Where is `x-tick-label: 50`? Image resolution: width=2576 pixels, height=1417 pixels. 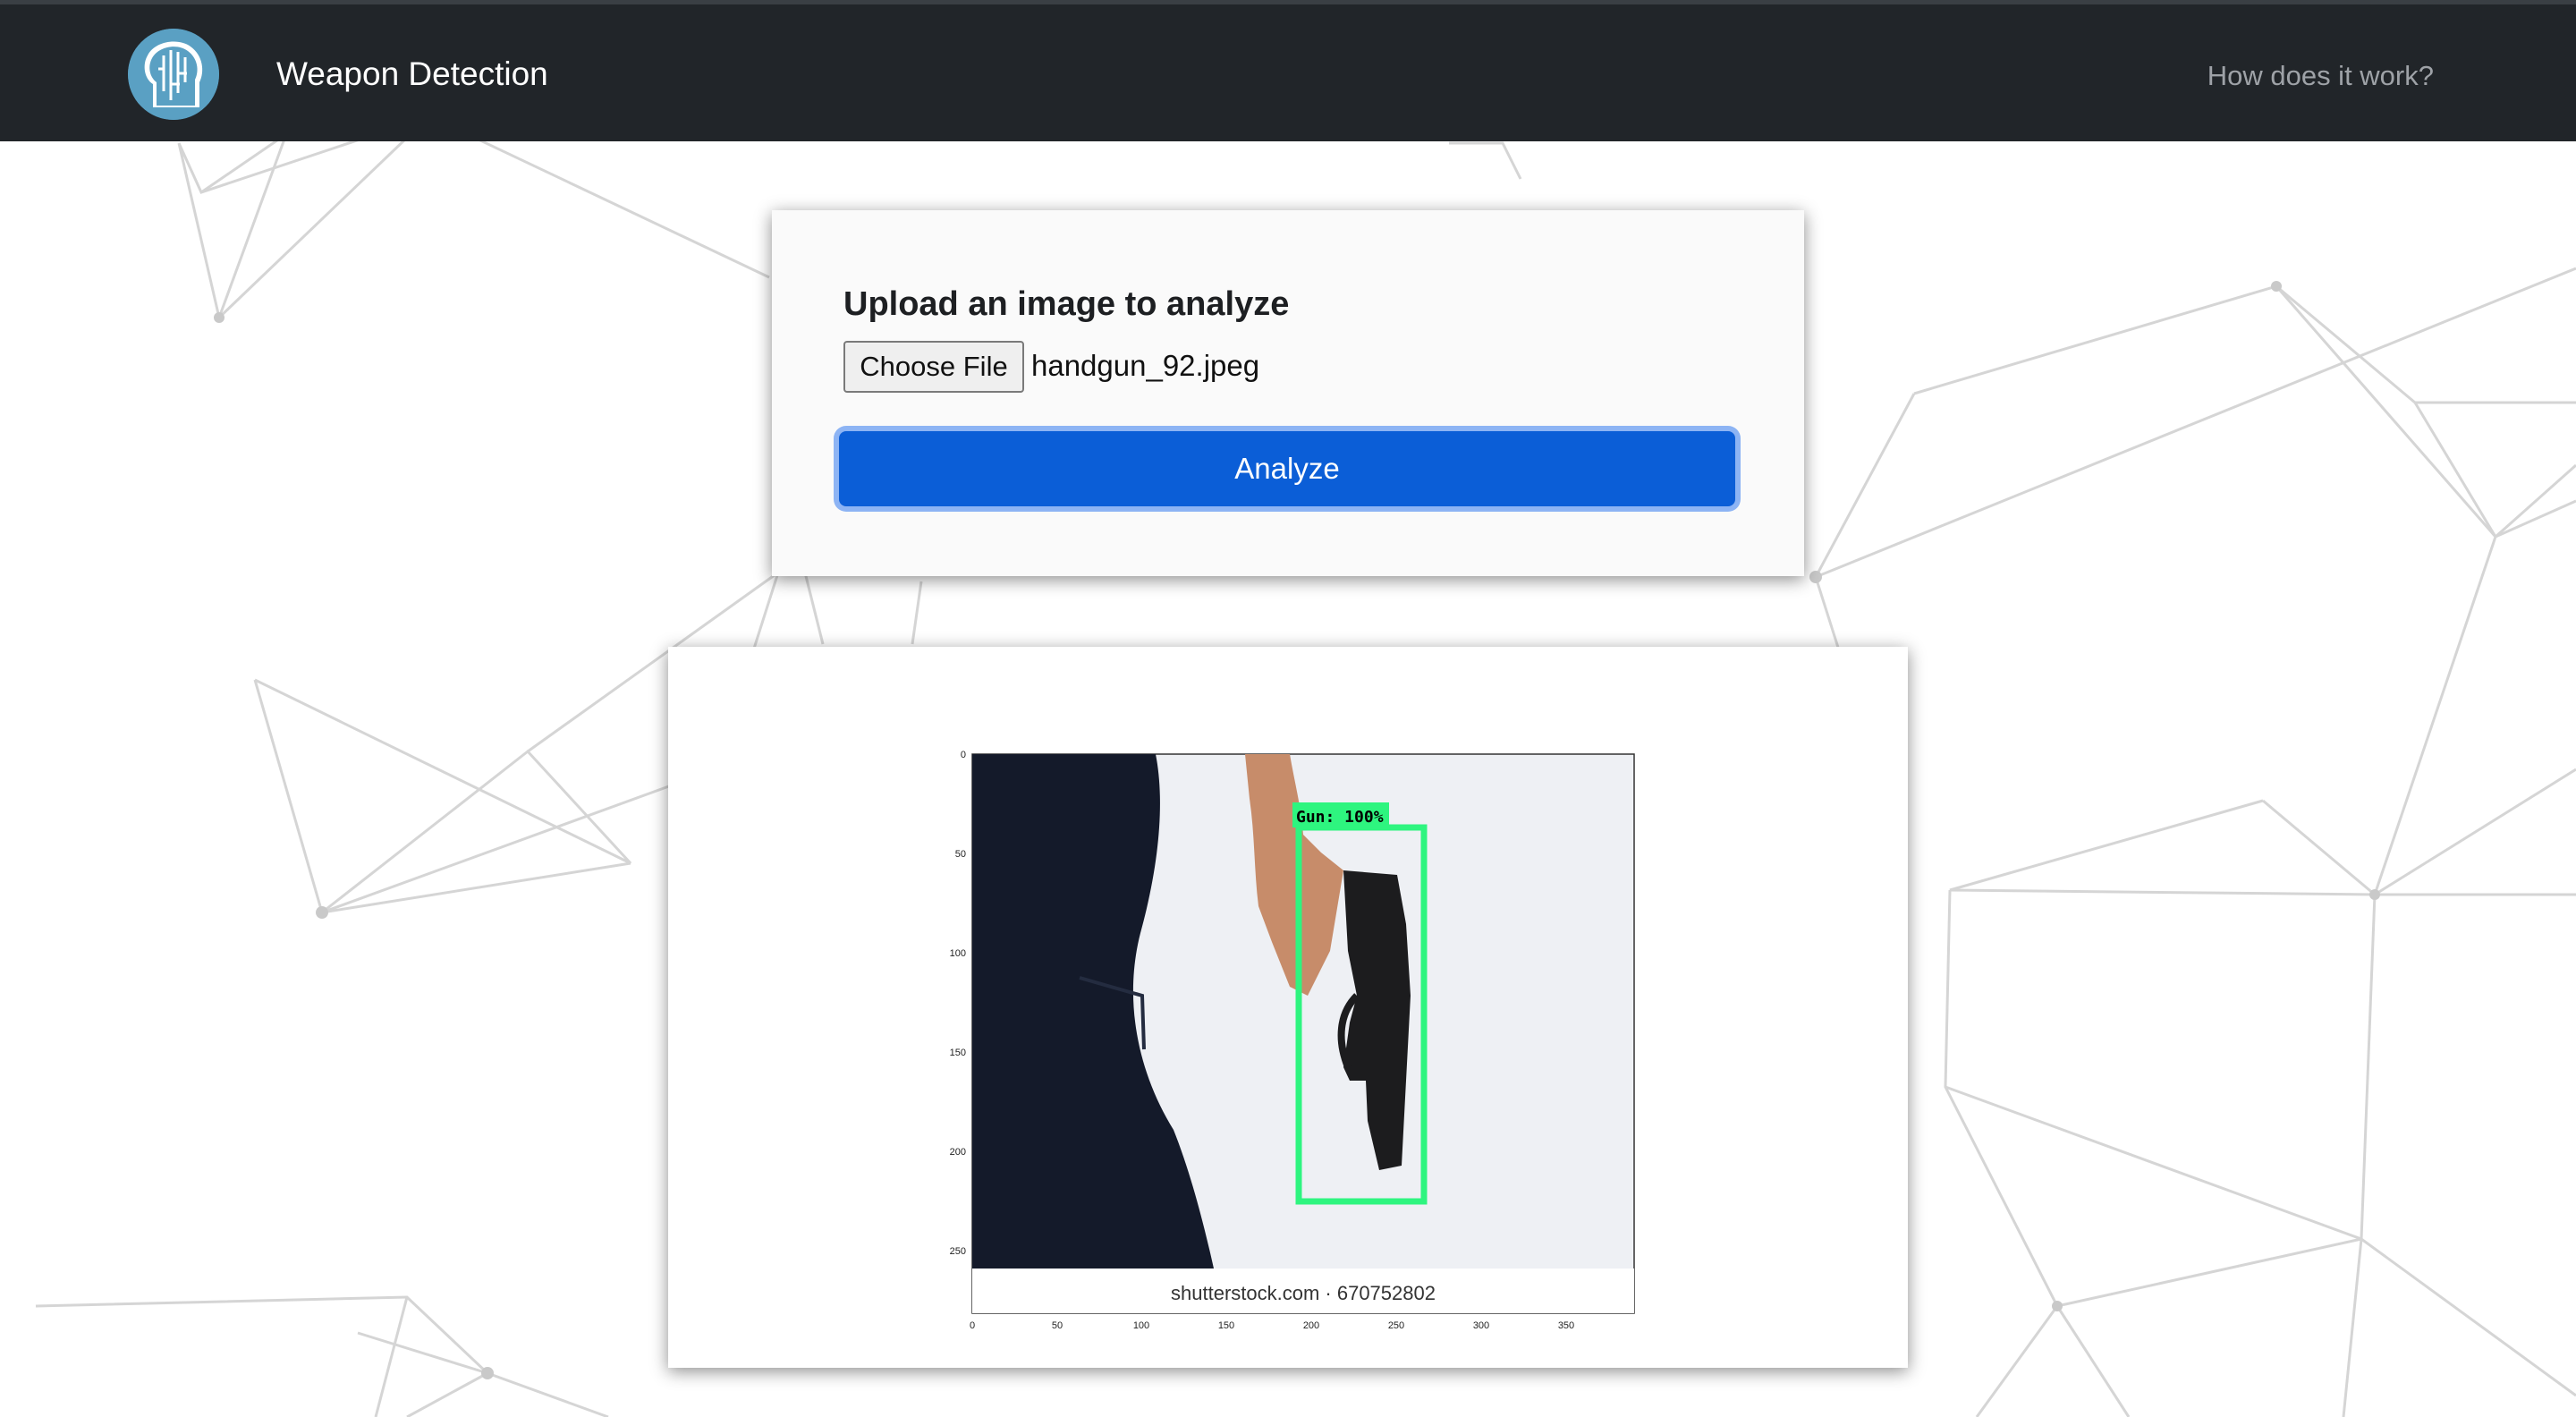 x-tick-label: 50 is located at coordinates (1057, 1325).